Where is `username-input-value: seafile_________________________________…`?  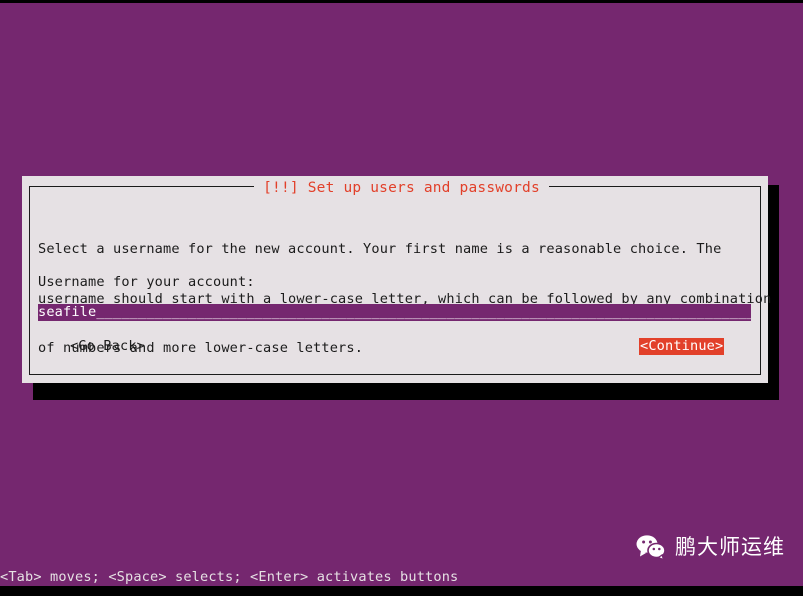 username-input-value: seafile_________________________________… is located at coordinates (394, 312).